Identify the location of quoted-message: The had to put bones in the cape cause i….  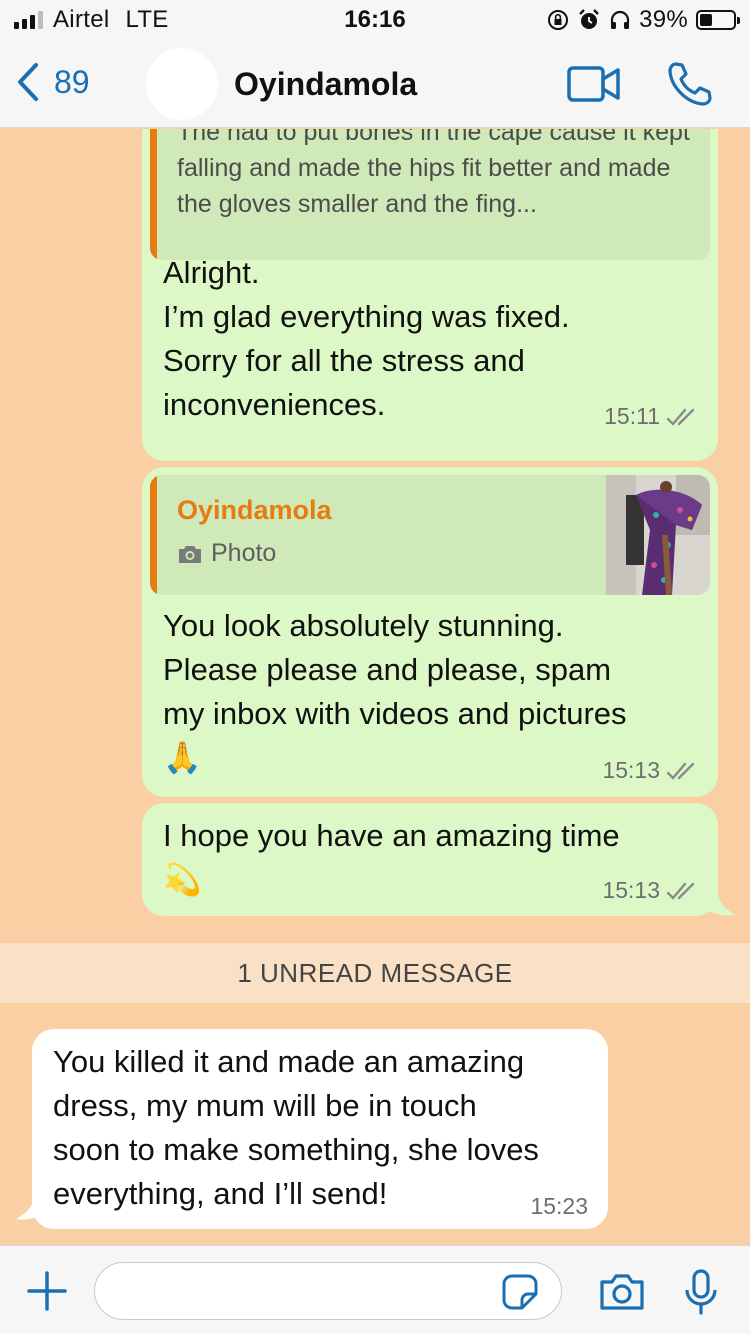
(430, 194).